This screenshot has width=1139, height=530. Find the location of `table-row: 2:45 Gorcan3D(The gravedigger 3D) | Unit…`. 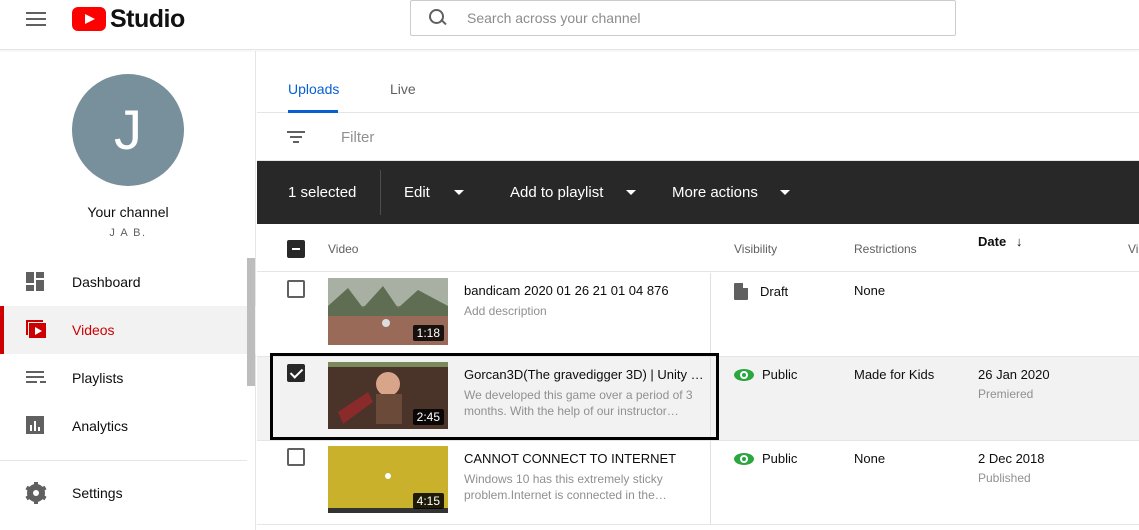

table-row: 2:45 Gorcan3D(The gravedigger 3D) | Unit… is located at coordinates (698, 399).